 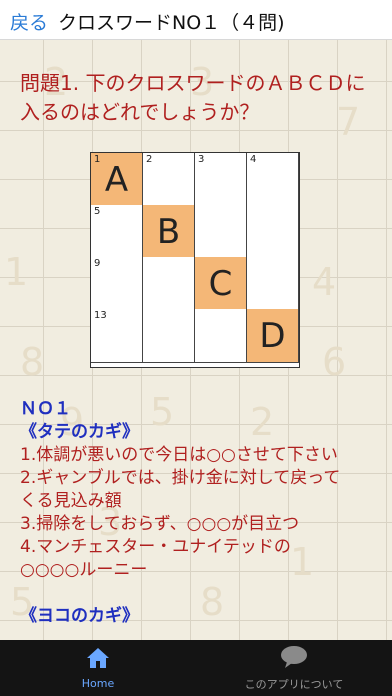 I want to click on grid-cell: 2, so click(x=169, y=180).